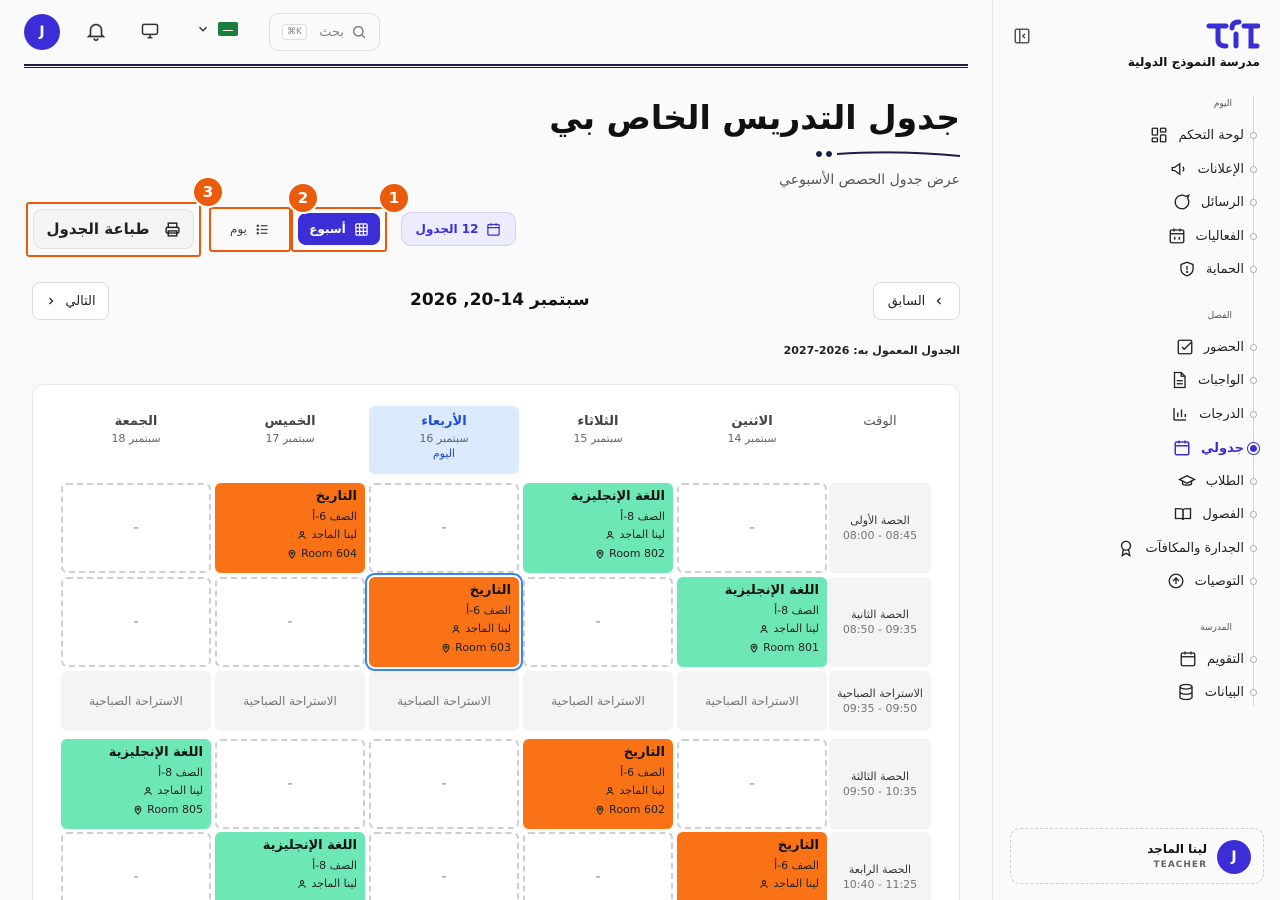  What do you see at coordinates (444, 622) in the screenshot?
I see `lesson-card: التاريخ الصف 6-أ لينا الماجد Room 603` at bounding box center [444, 622].